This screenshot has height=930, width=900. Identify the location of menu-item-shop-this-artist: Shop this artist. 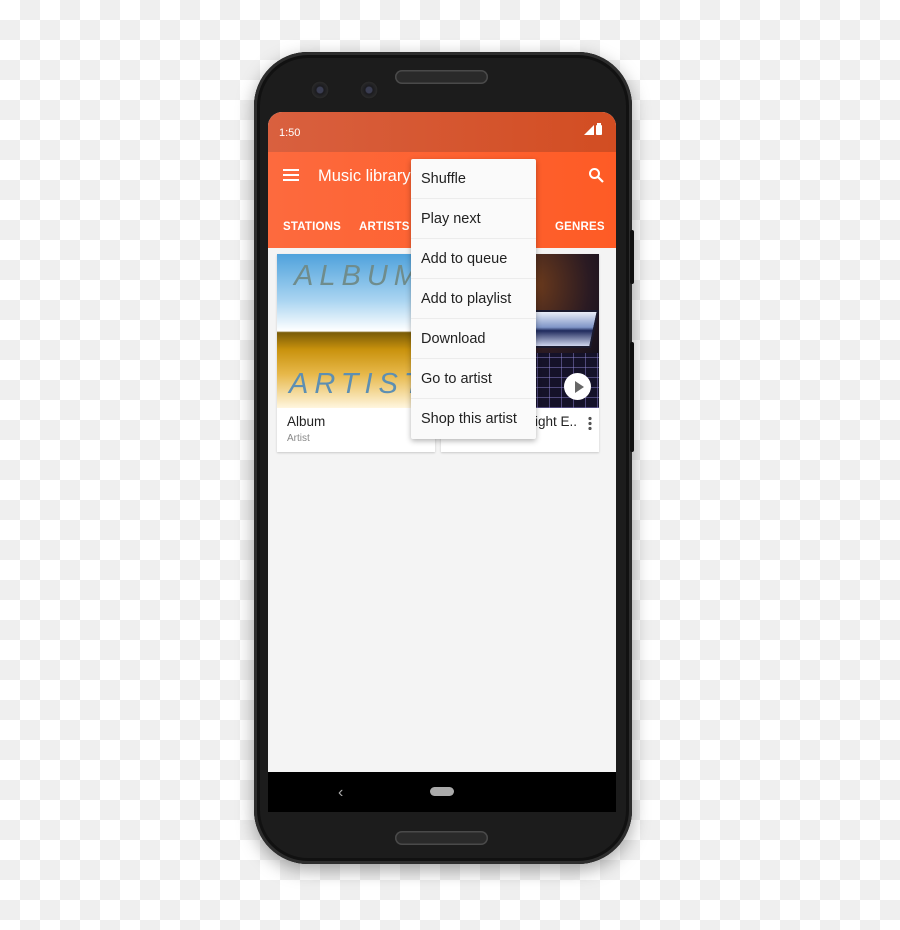
(473, 419).